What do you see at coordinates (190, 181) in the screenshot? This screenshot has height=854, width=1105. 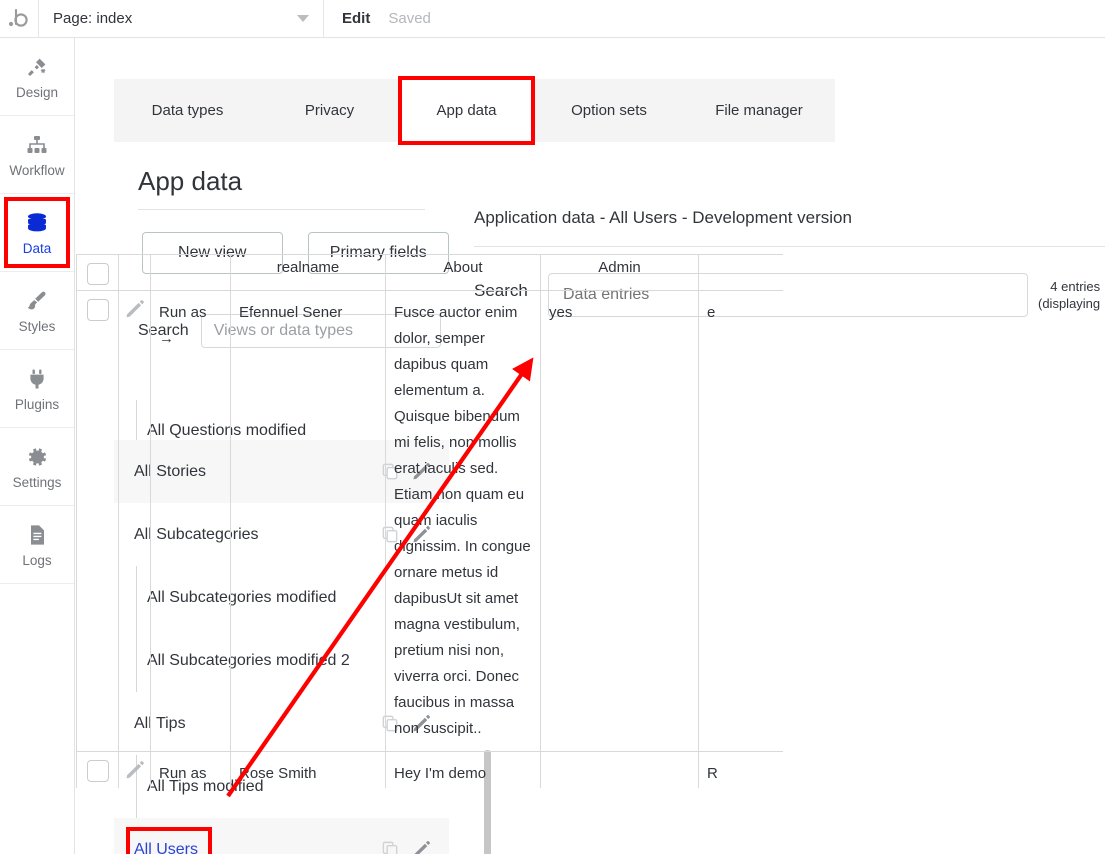 I see `page-title: App data` at bounding box center [190, 181].